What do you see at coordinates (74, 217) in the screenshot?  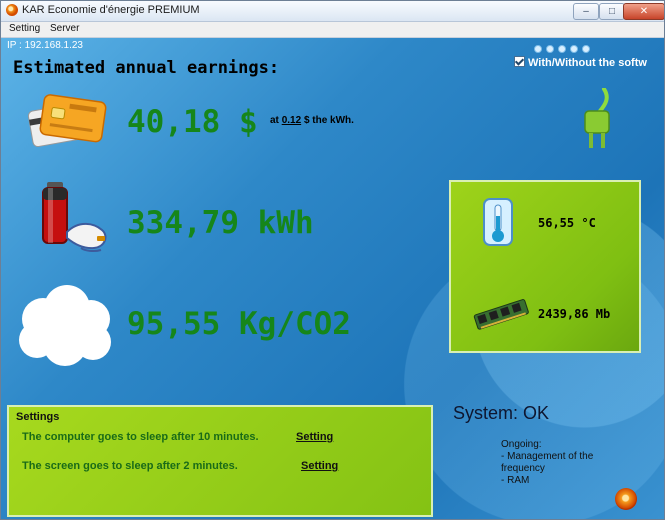 I see `battery-plug-icon` at bounding box center [74, 217].